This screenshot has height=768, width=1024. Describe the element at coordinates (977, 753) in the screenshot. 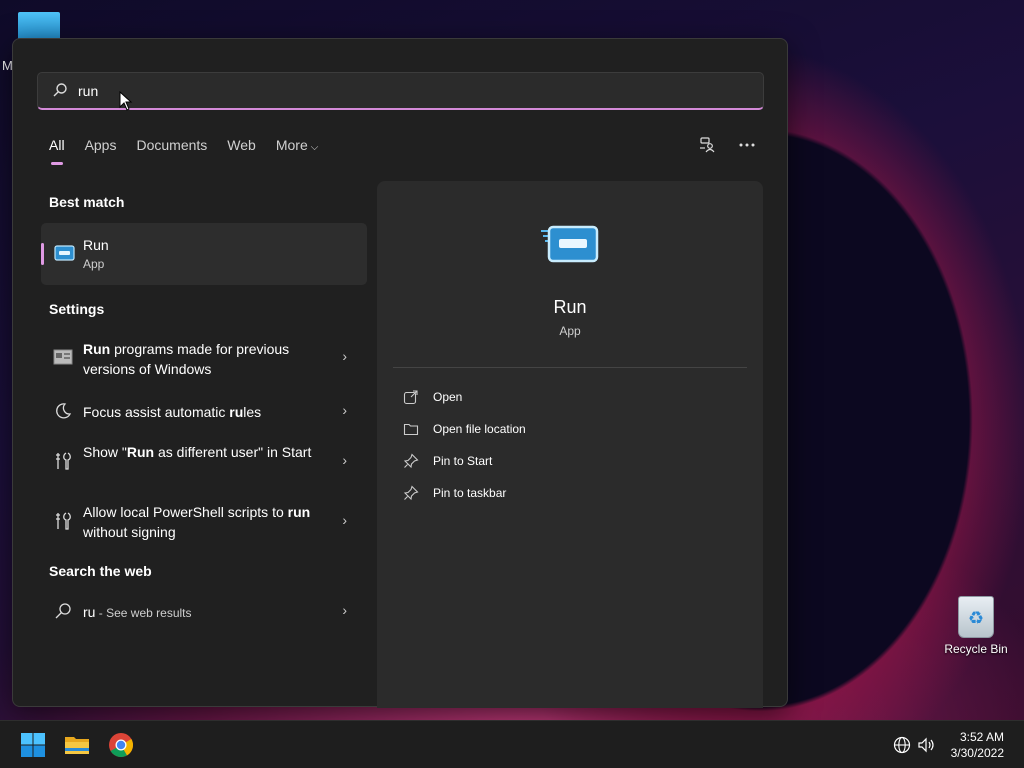

I see `clock-date: 3/30/2022` at that location.